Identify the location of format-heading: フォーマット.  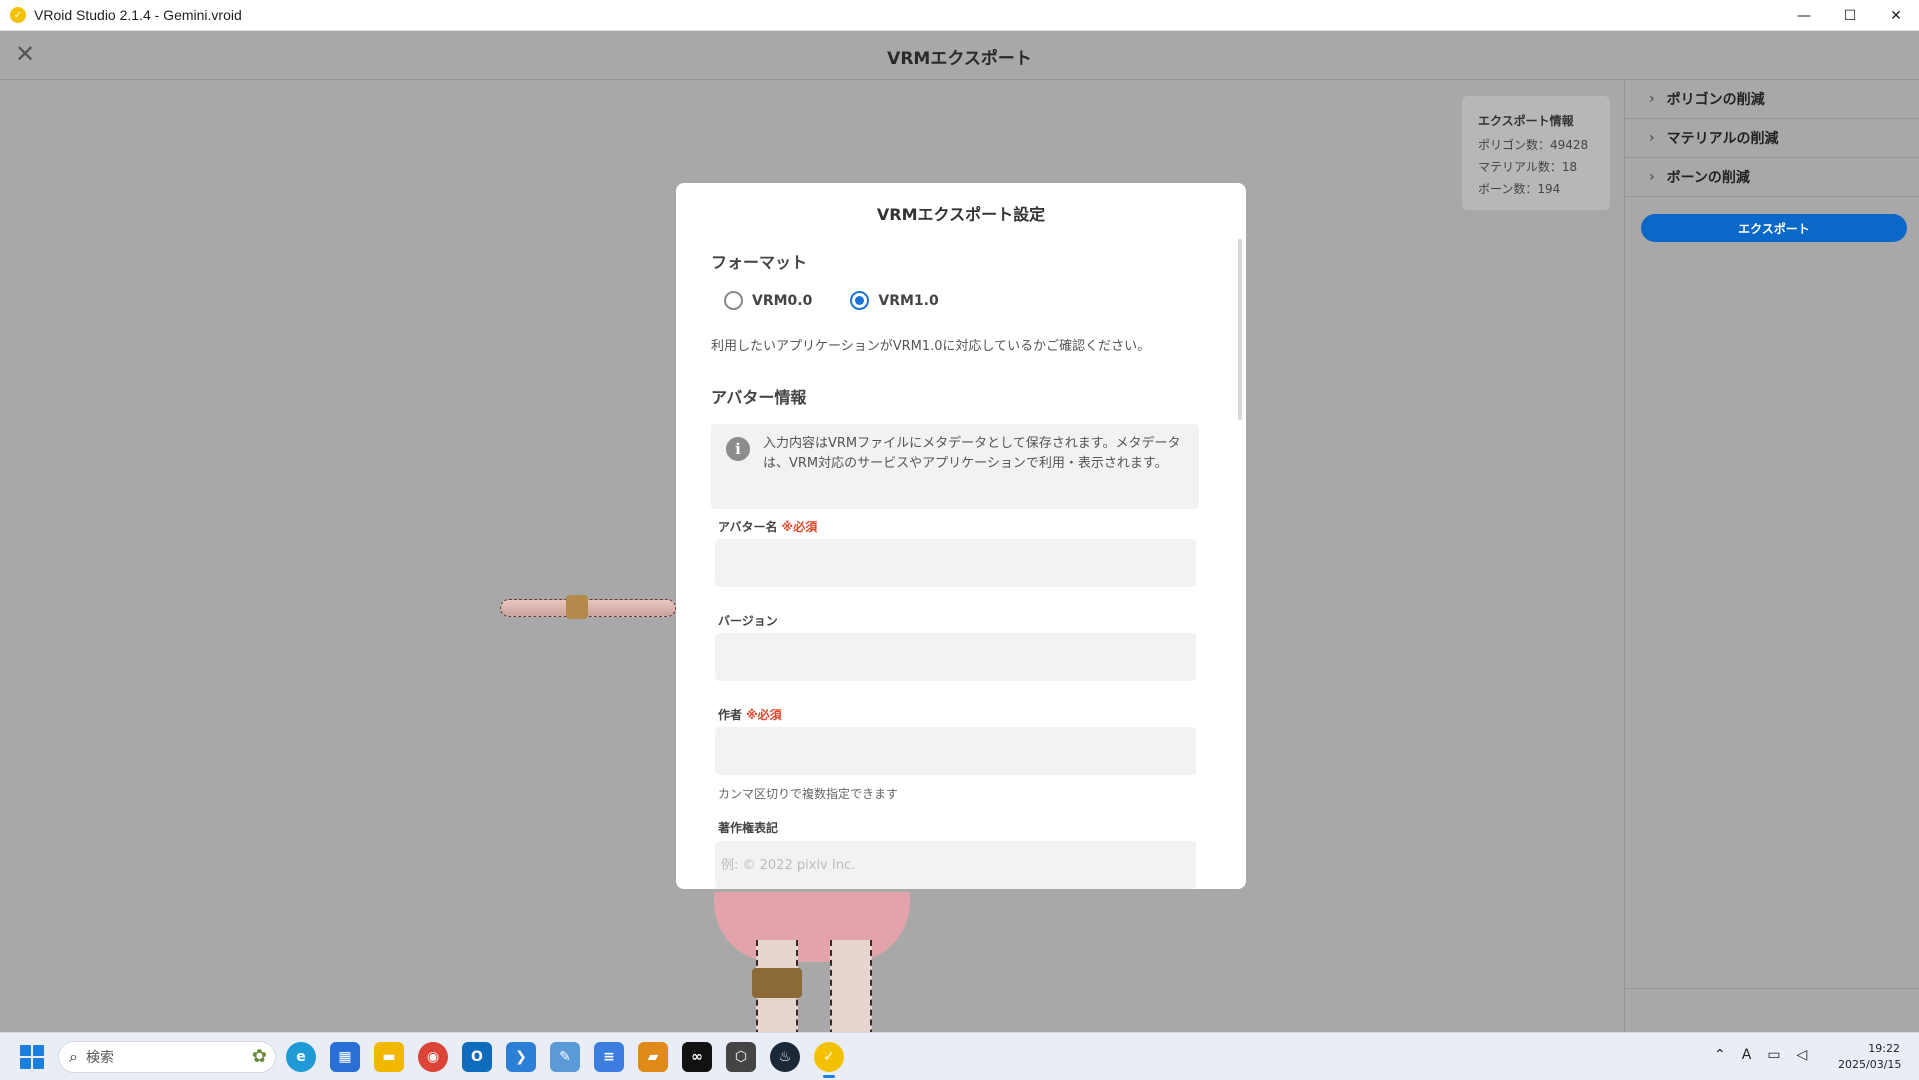
(759, 262).